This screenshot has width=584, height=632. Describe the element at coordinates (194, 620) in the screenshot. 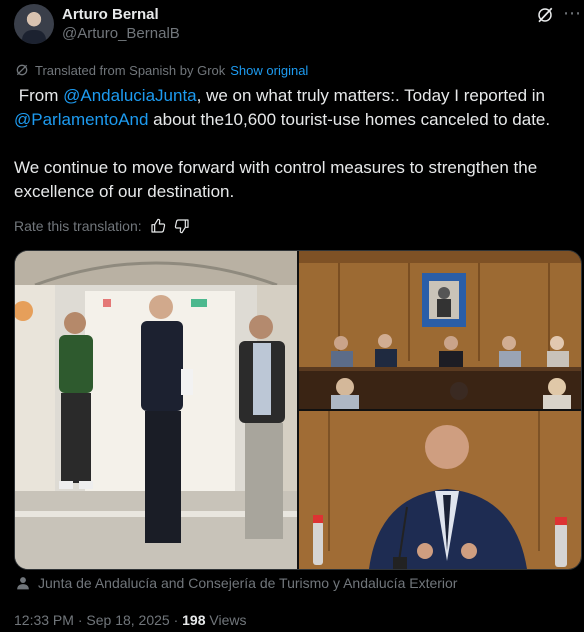

I see `views-count: 198` at that location.